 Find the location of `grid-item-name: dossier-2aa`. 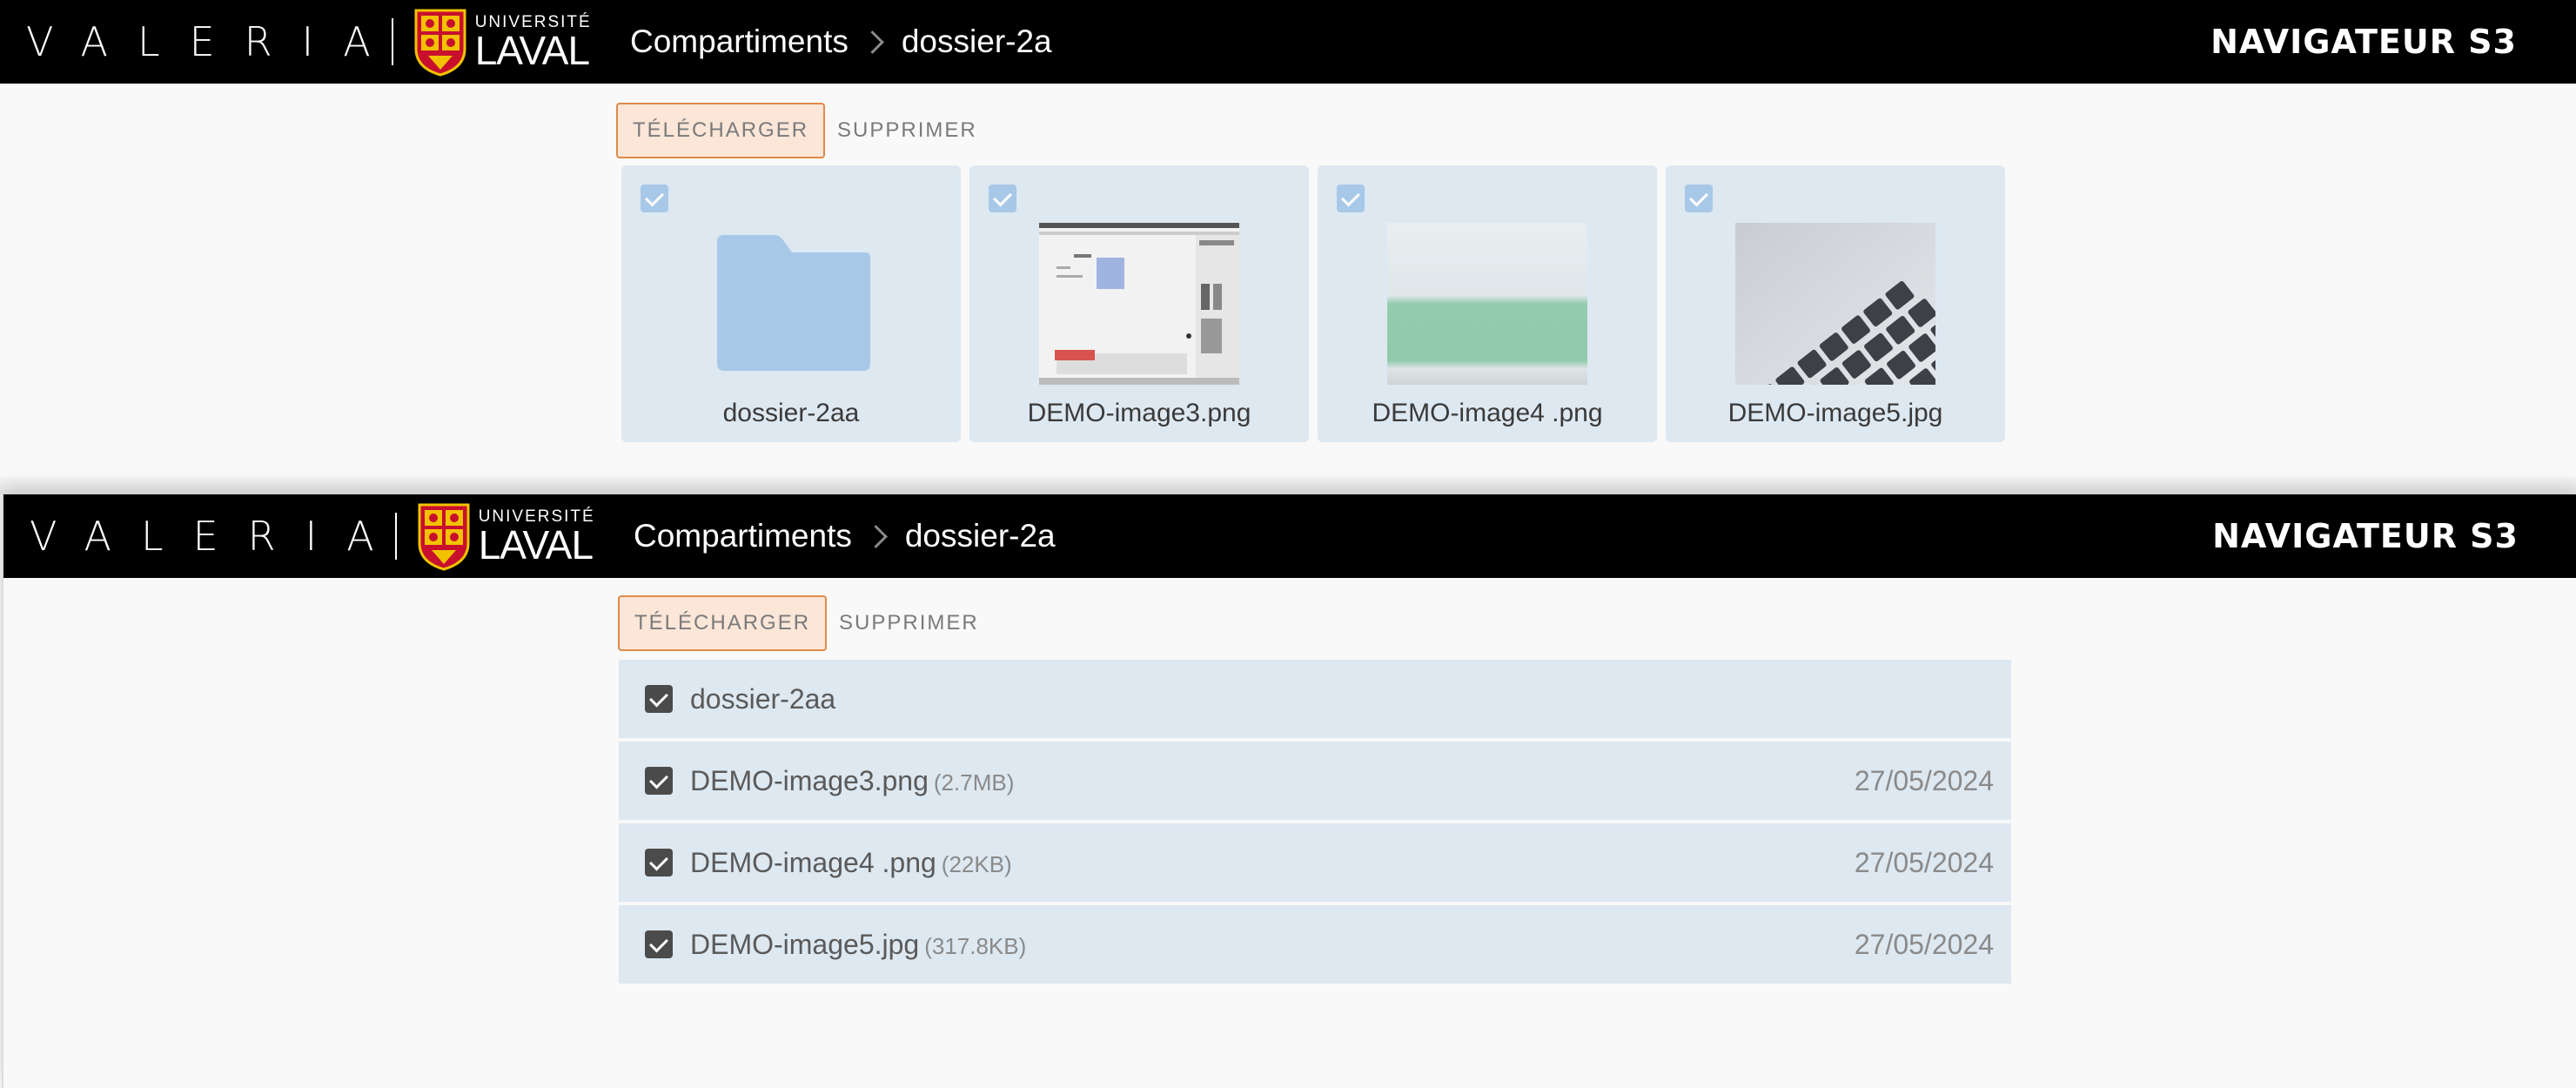

grid-item-name: dossier-2aa is located at coordinates (791, 413).